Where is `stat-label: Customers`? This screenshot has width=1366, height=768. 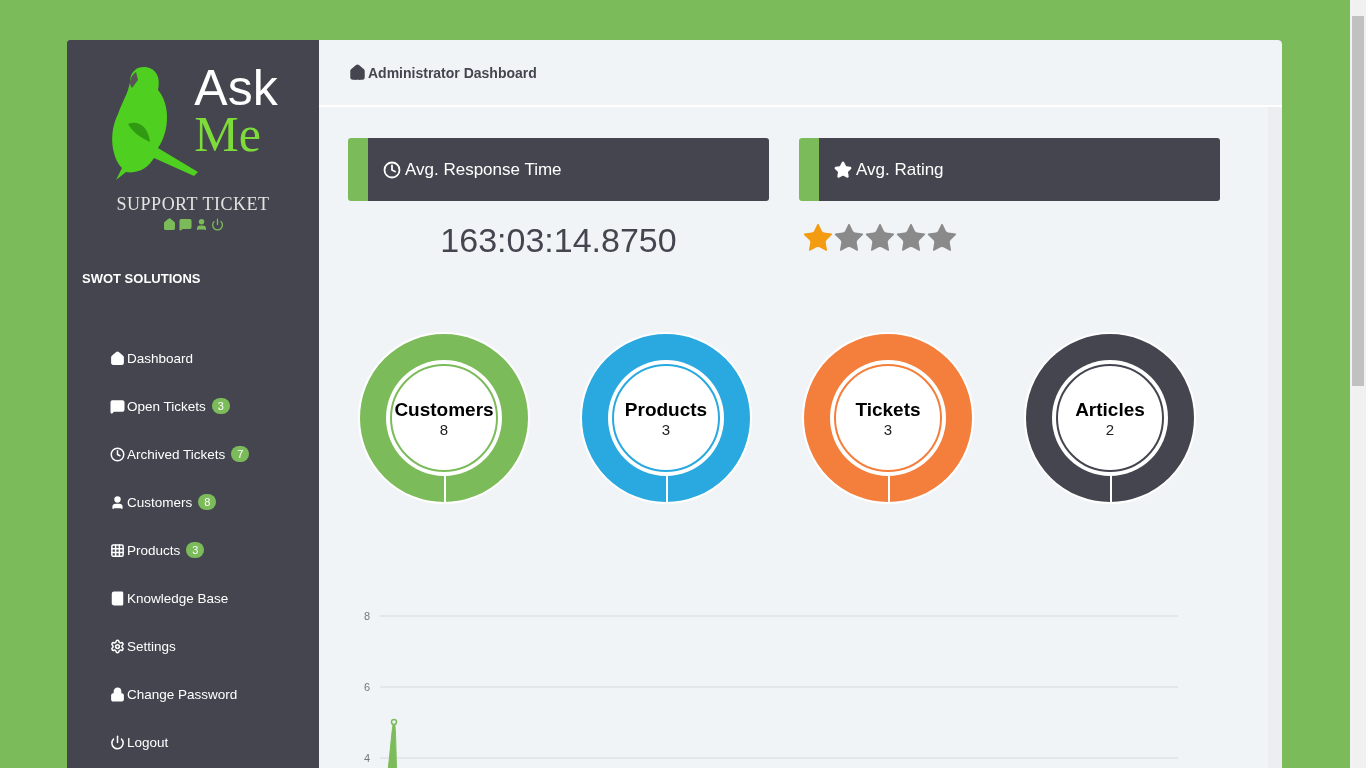
stat-label: Customers is located at coordinates (444, 409).